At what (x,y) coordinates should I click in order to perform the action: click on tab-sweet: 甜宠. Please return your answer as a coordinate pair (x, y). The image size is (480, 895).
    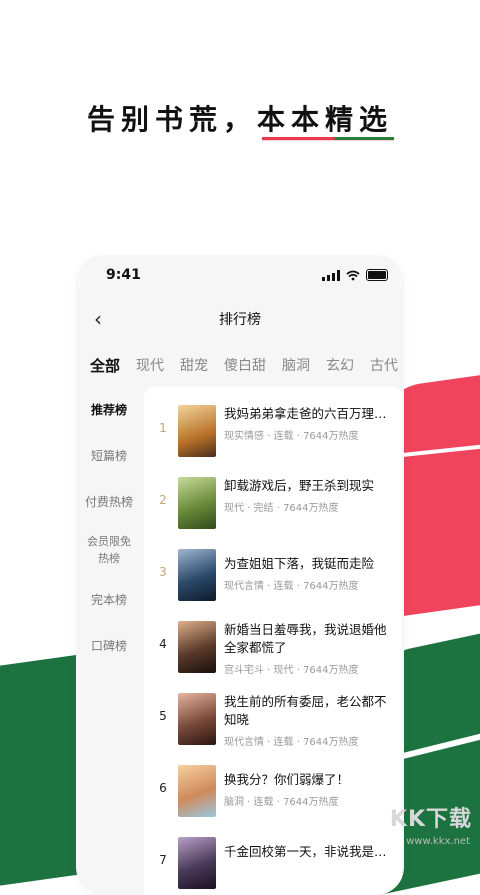
    Looking at the image, I should click on (194, 365).